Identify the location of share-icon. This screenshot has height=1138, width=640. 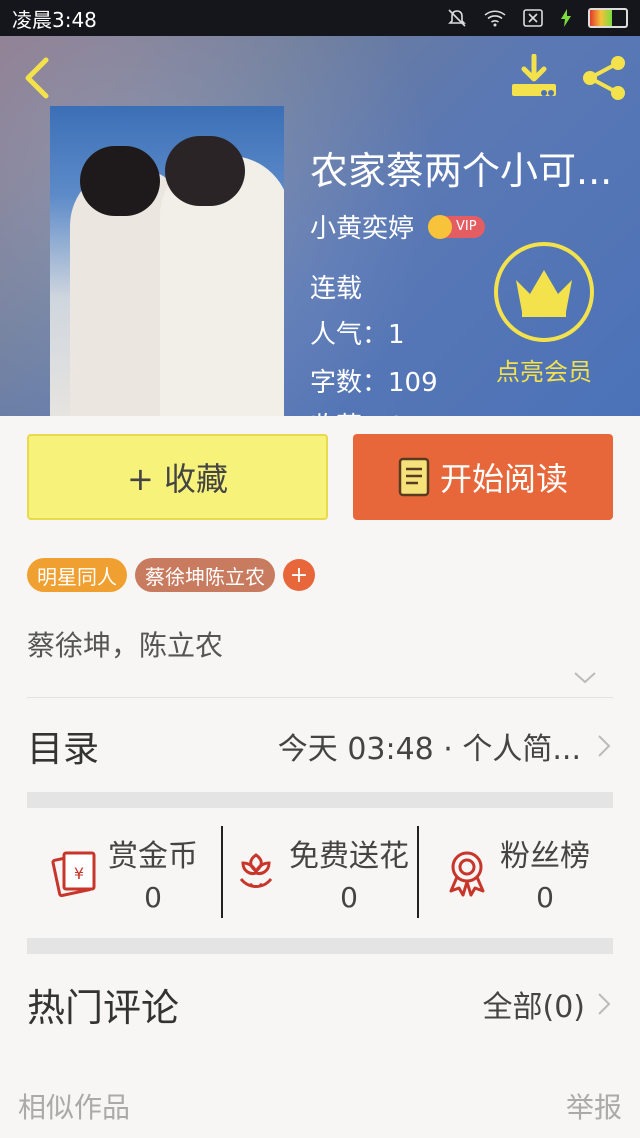
(604, 78).